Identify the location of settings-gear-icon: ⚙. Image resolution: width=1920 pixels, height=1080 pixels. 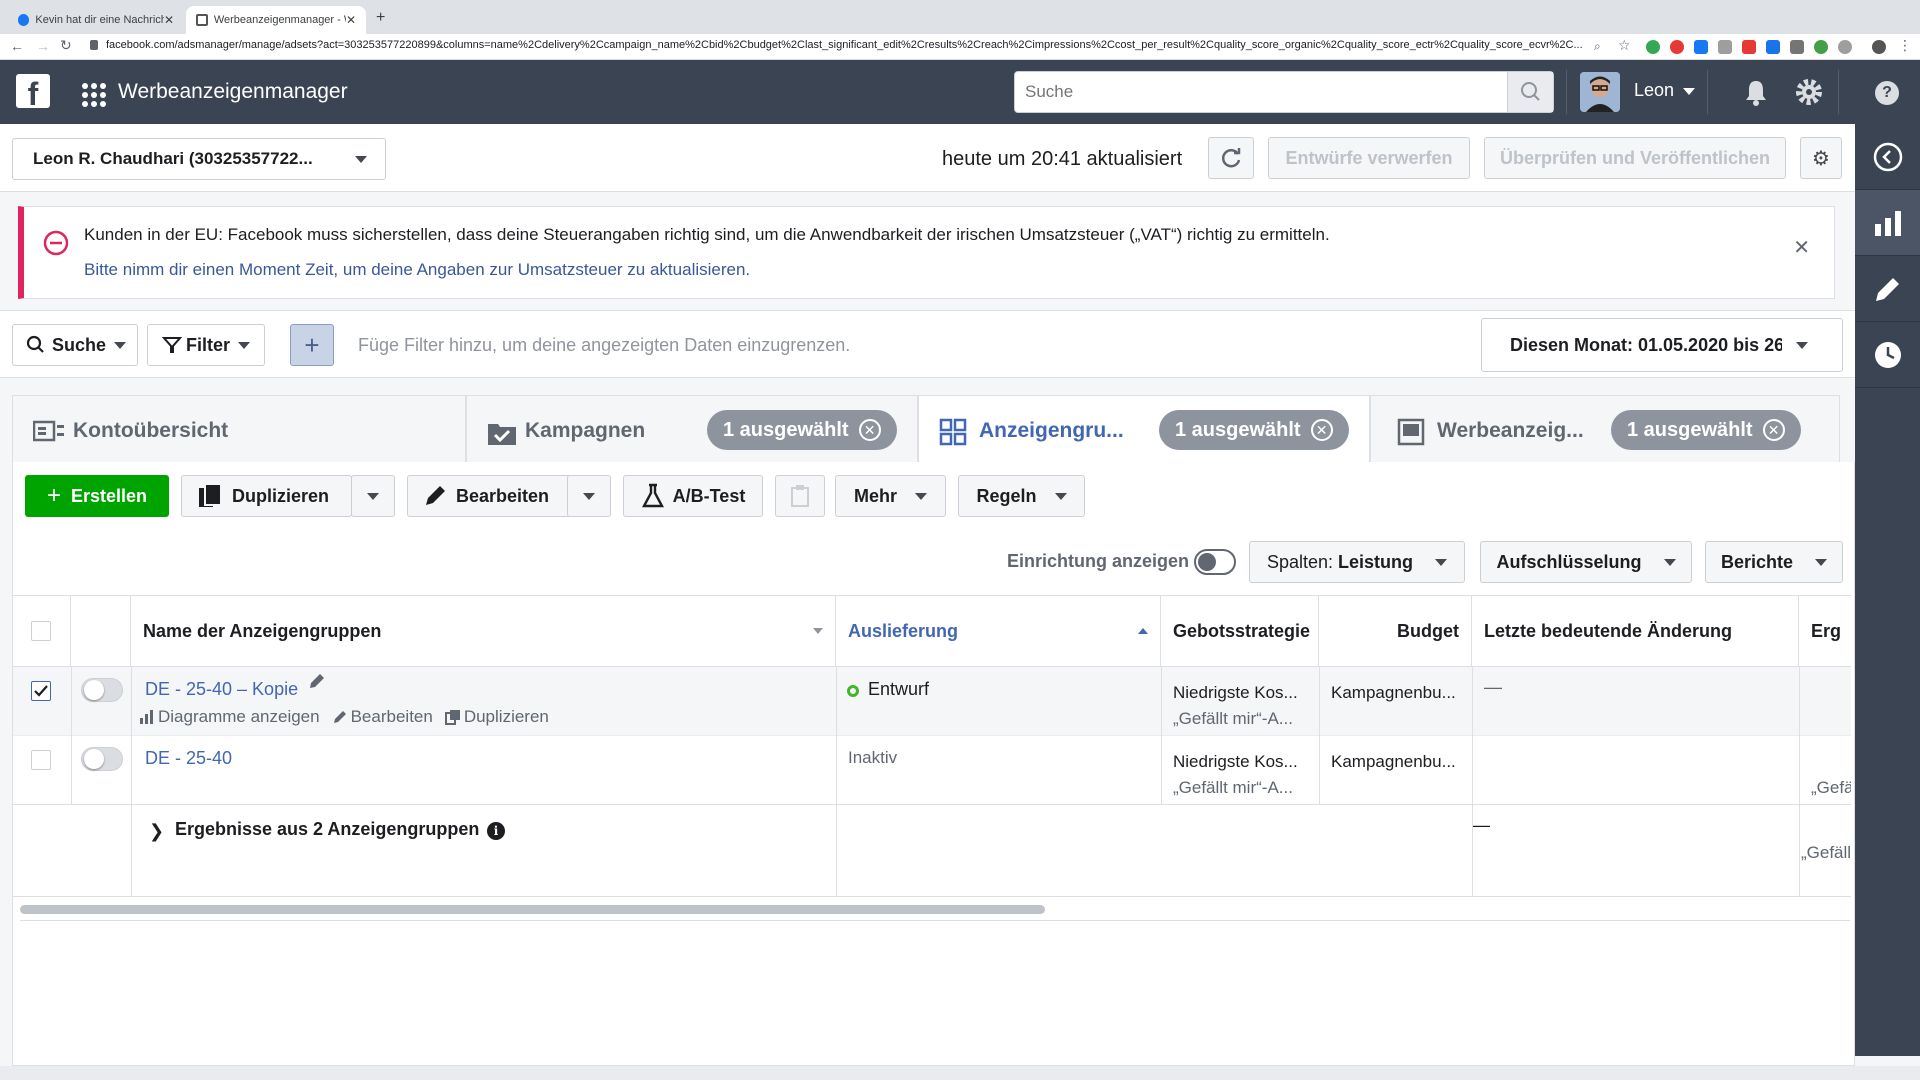
(1821, 158).